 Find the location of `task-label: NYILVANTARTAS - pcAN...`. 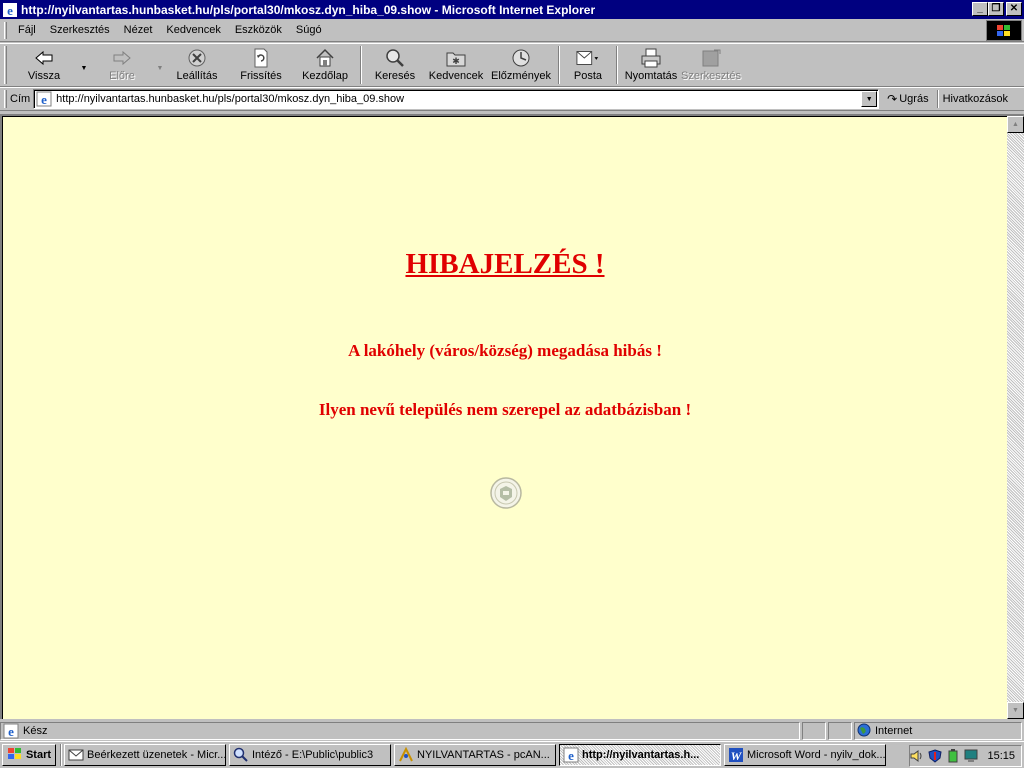

task-label: NYILVANTARTAS - pcAN... is located at coordinates (483, 755).